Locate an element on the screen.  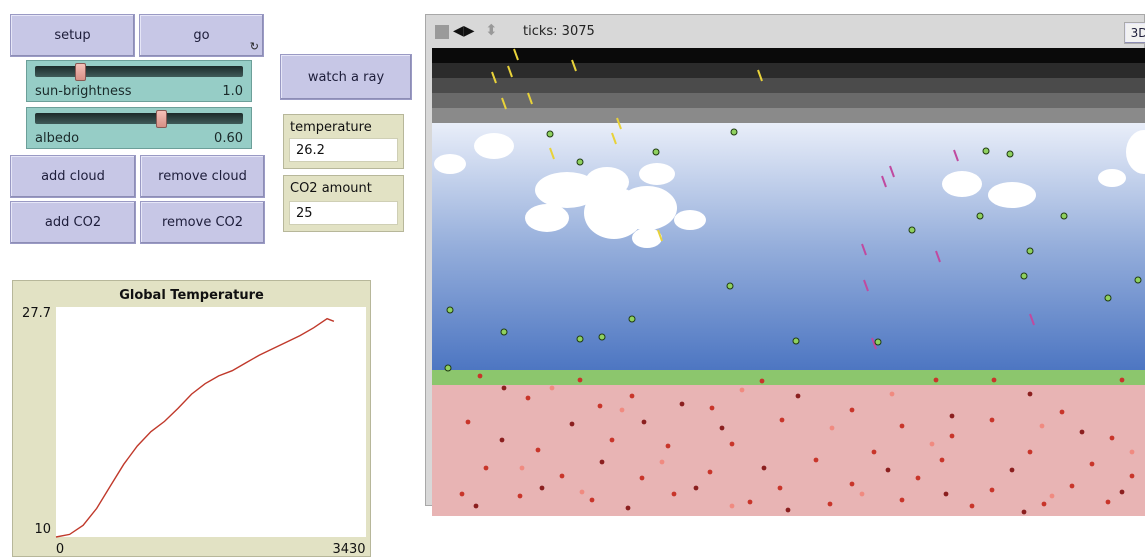
ticks-counter: ticks: 3075 is located at coordinates (559, 31).